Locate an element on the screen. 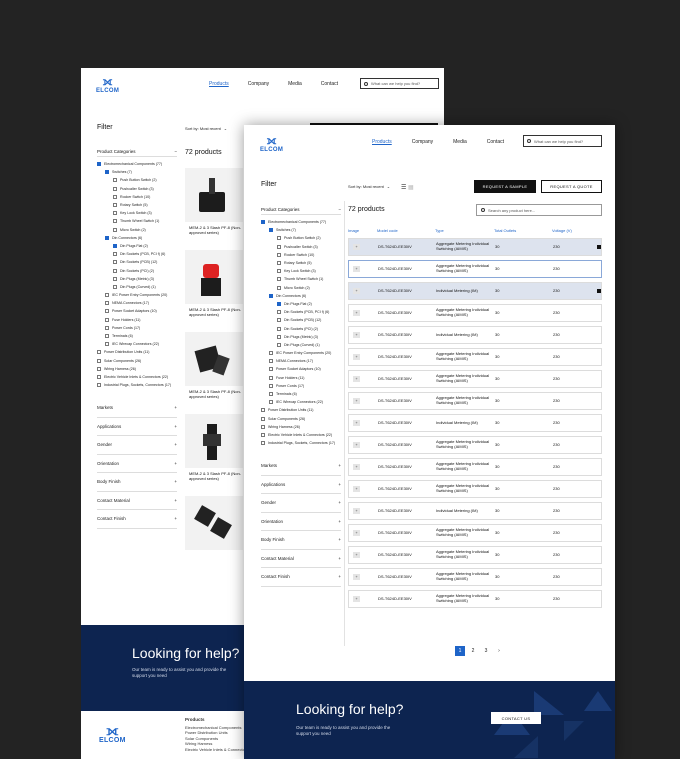 The image size is (680, 759). category-item: Switches (7) is located at coordinates (137, 172).